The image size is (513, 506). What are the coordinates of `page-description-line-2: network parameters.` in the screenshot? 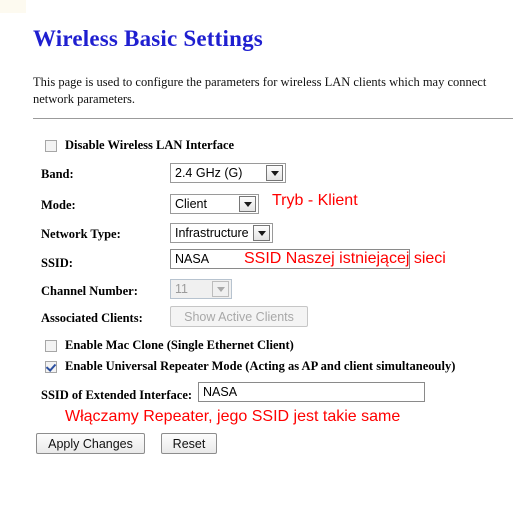 It's located at (84, 99).